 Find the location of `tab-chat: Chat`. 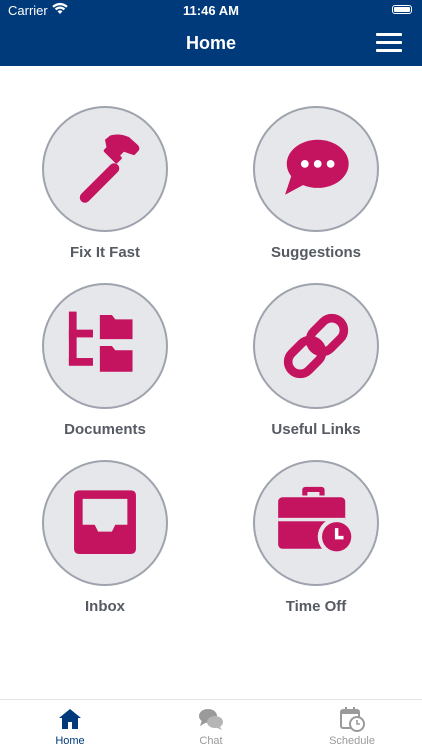

tab-chat: Chat is located at coordinates (211, 726).